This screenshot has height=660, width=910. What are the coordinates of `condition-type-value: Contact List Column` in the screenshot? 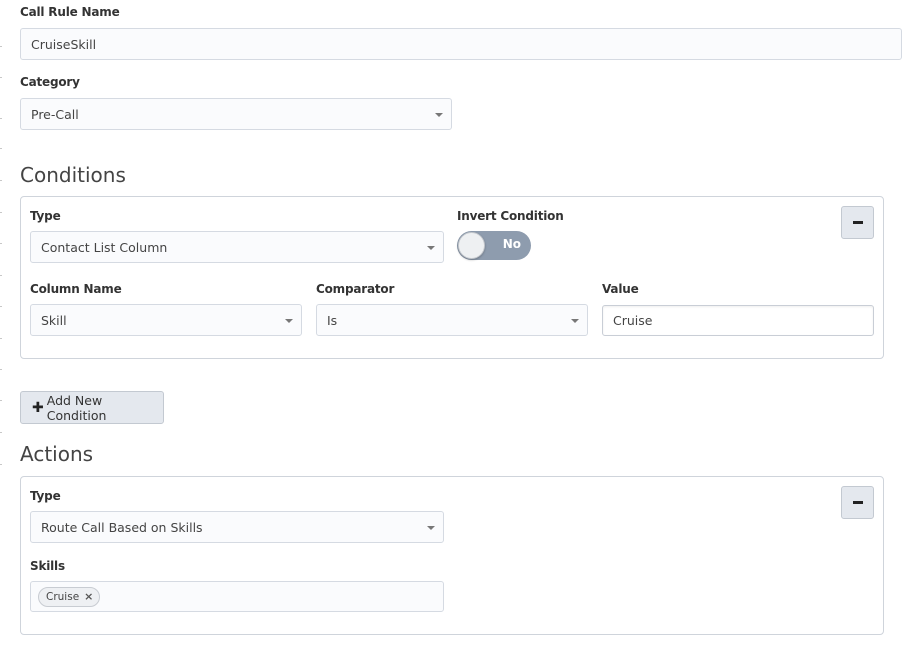 It's located at (104, 247).